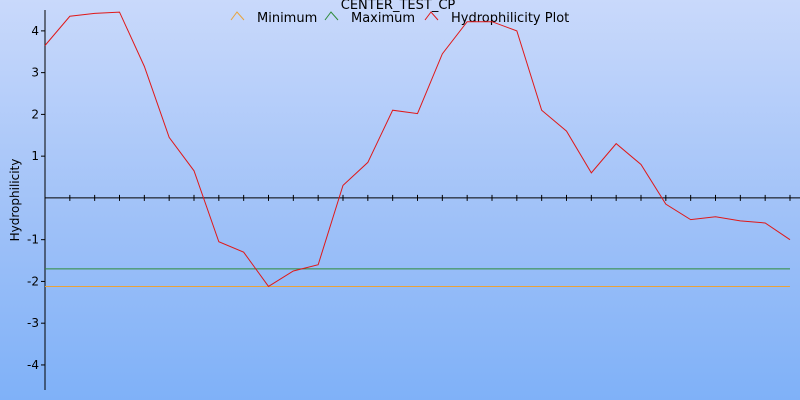 The width and height of the screenshot is (800, 400). What do you see at coordinates (35, 156) in the screenshot?
I see `y-tick-label: 1` at bounding box center [35, 156].